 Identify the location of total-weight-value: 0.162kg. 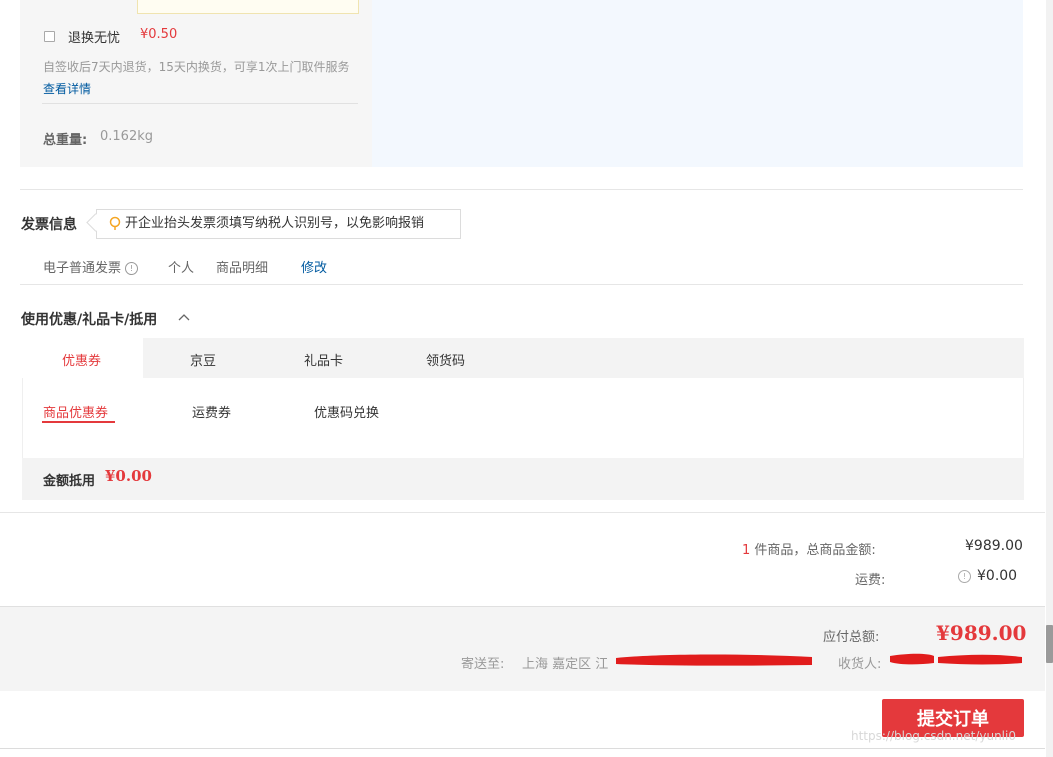
(126, 136).